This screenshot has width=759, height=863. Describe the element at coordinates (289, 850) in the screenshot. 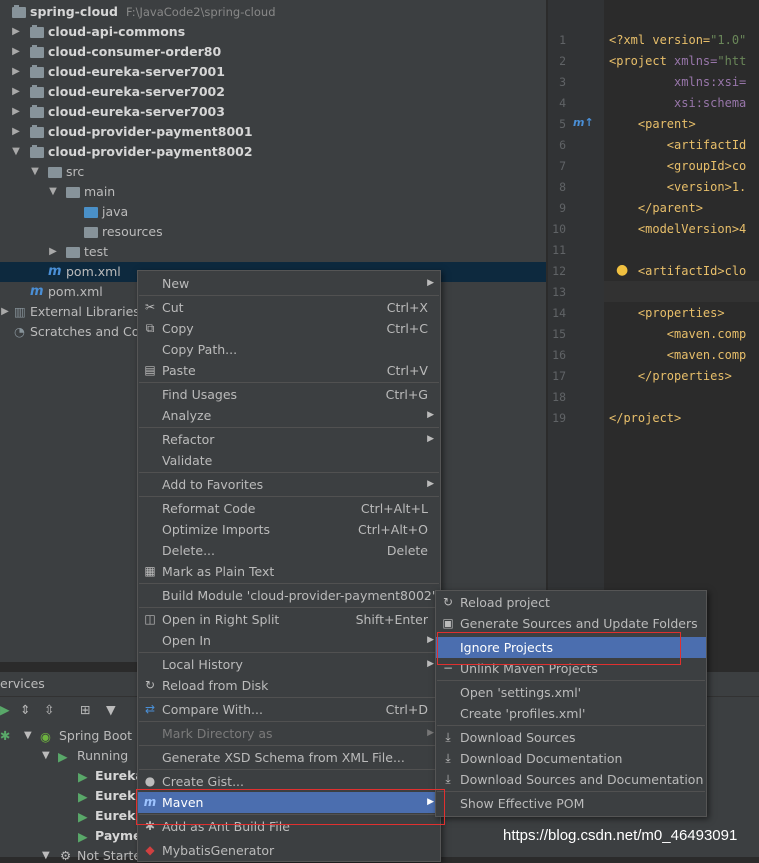

I see `menu-item-mybatis: ◆ MybatisGenerator` at that location.